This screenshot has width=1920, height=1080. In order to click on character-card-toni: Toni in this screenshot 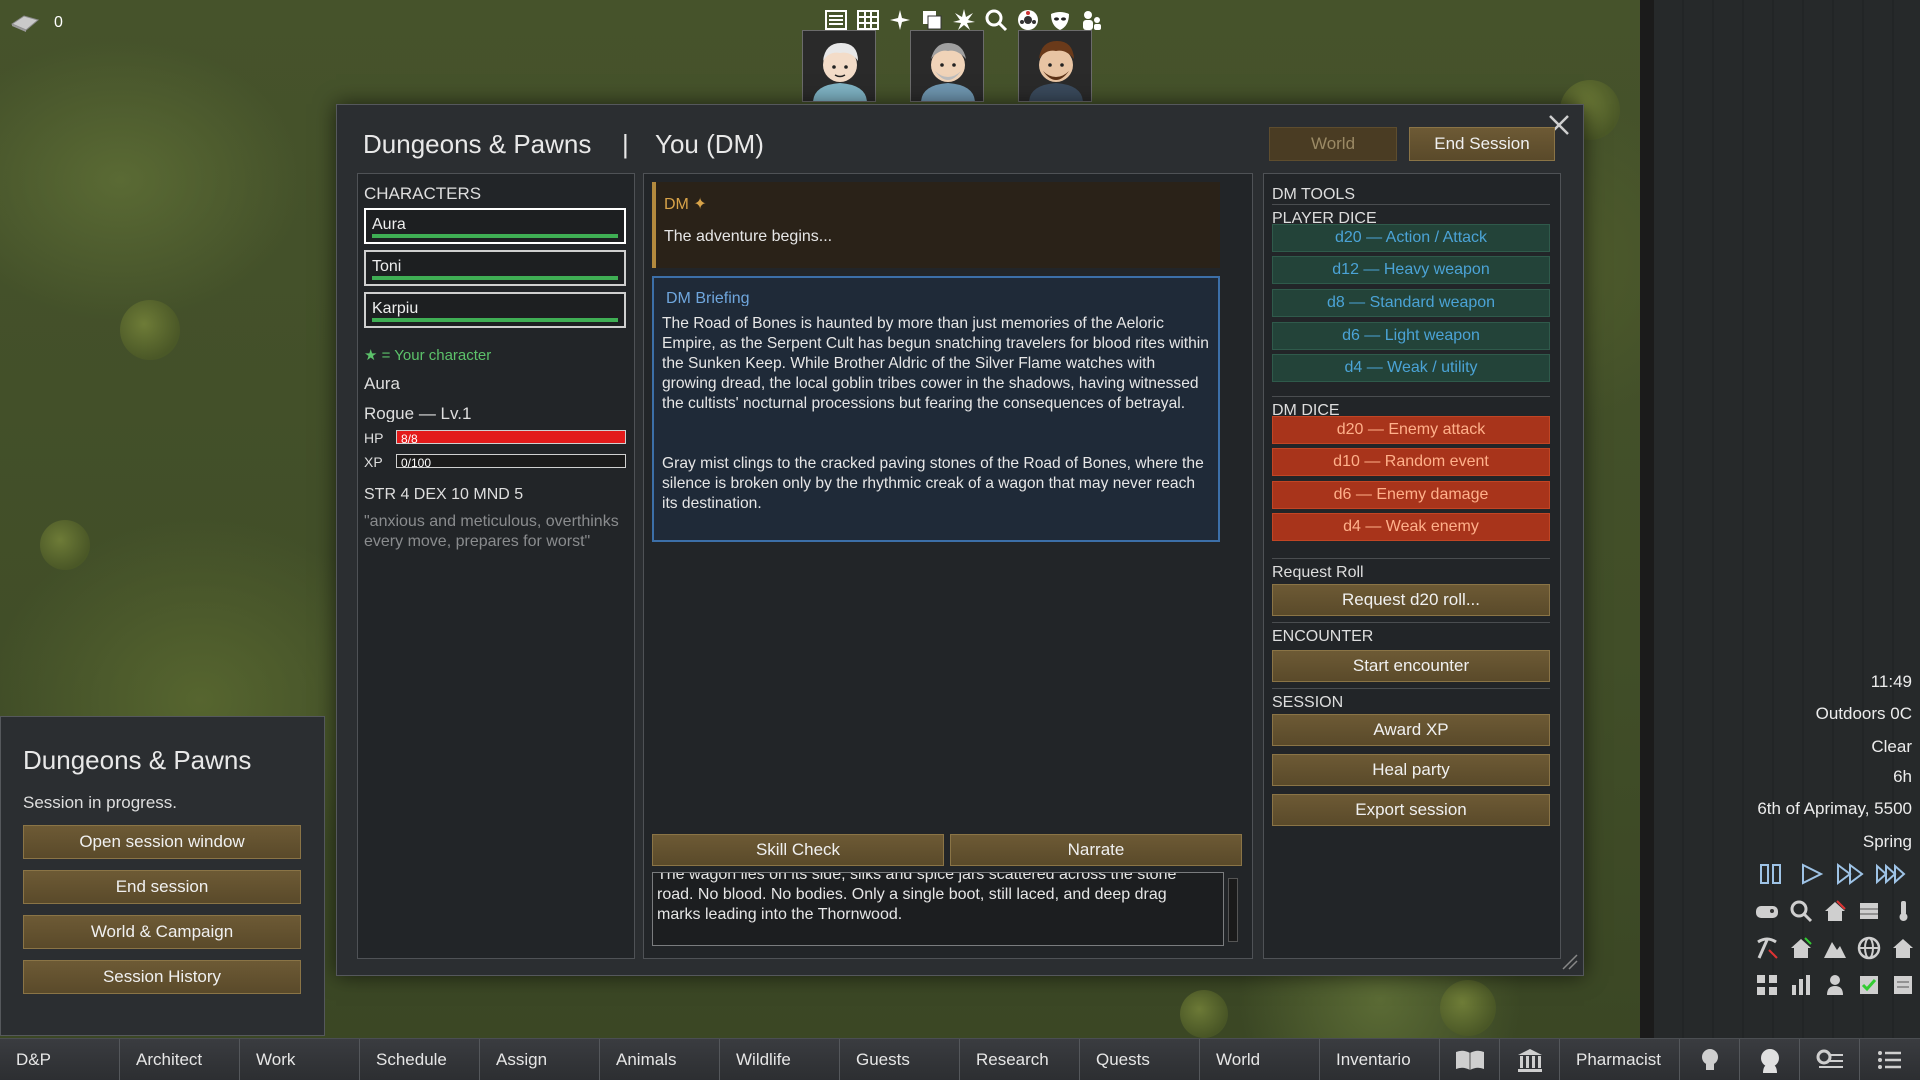, I will do `click(495, 268)`.